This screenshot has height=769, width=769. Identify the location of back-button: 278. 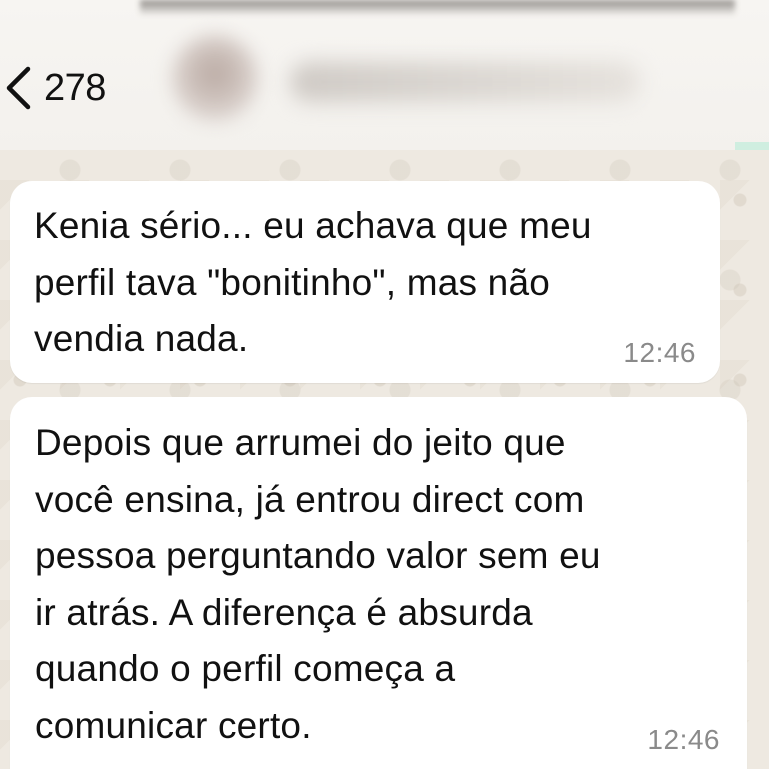
(54, 88).